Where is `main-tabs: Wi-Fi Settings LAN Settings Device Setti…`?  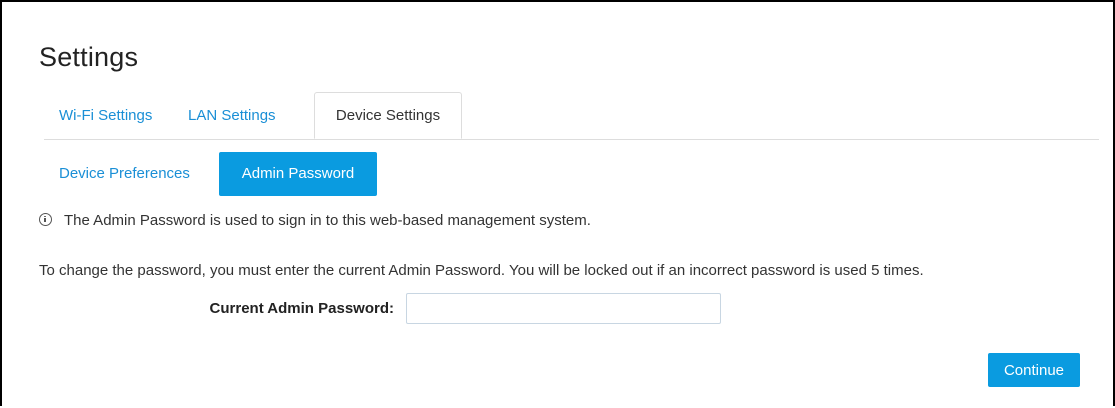 main-tabs: Wi-Fi Settings LAN Settings Device Setti… is located at coordinates (571, 116).